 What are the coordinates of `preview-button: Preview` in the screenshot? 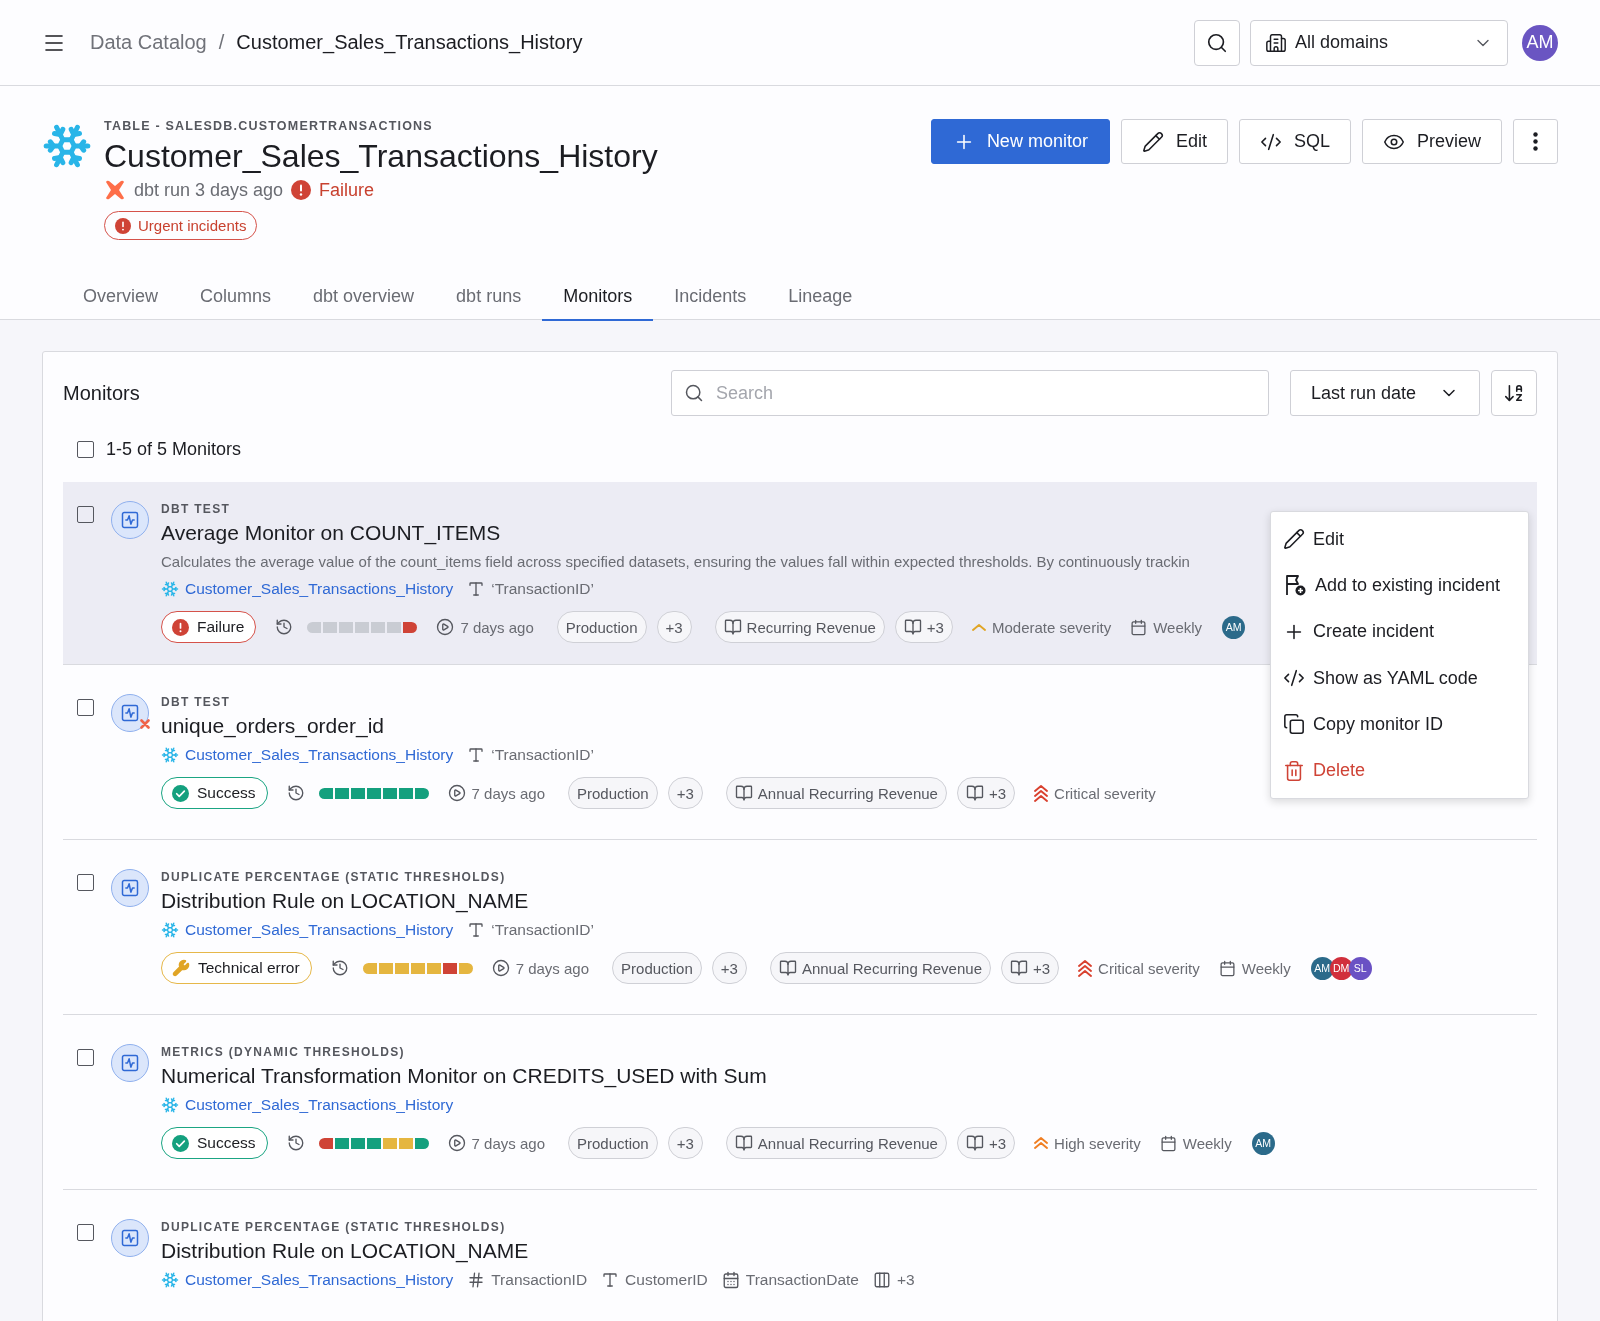 It's located at (1431, 141).